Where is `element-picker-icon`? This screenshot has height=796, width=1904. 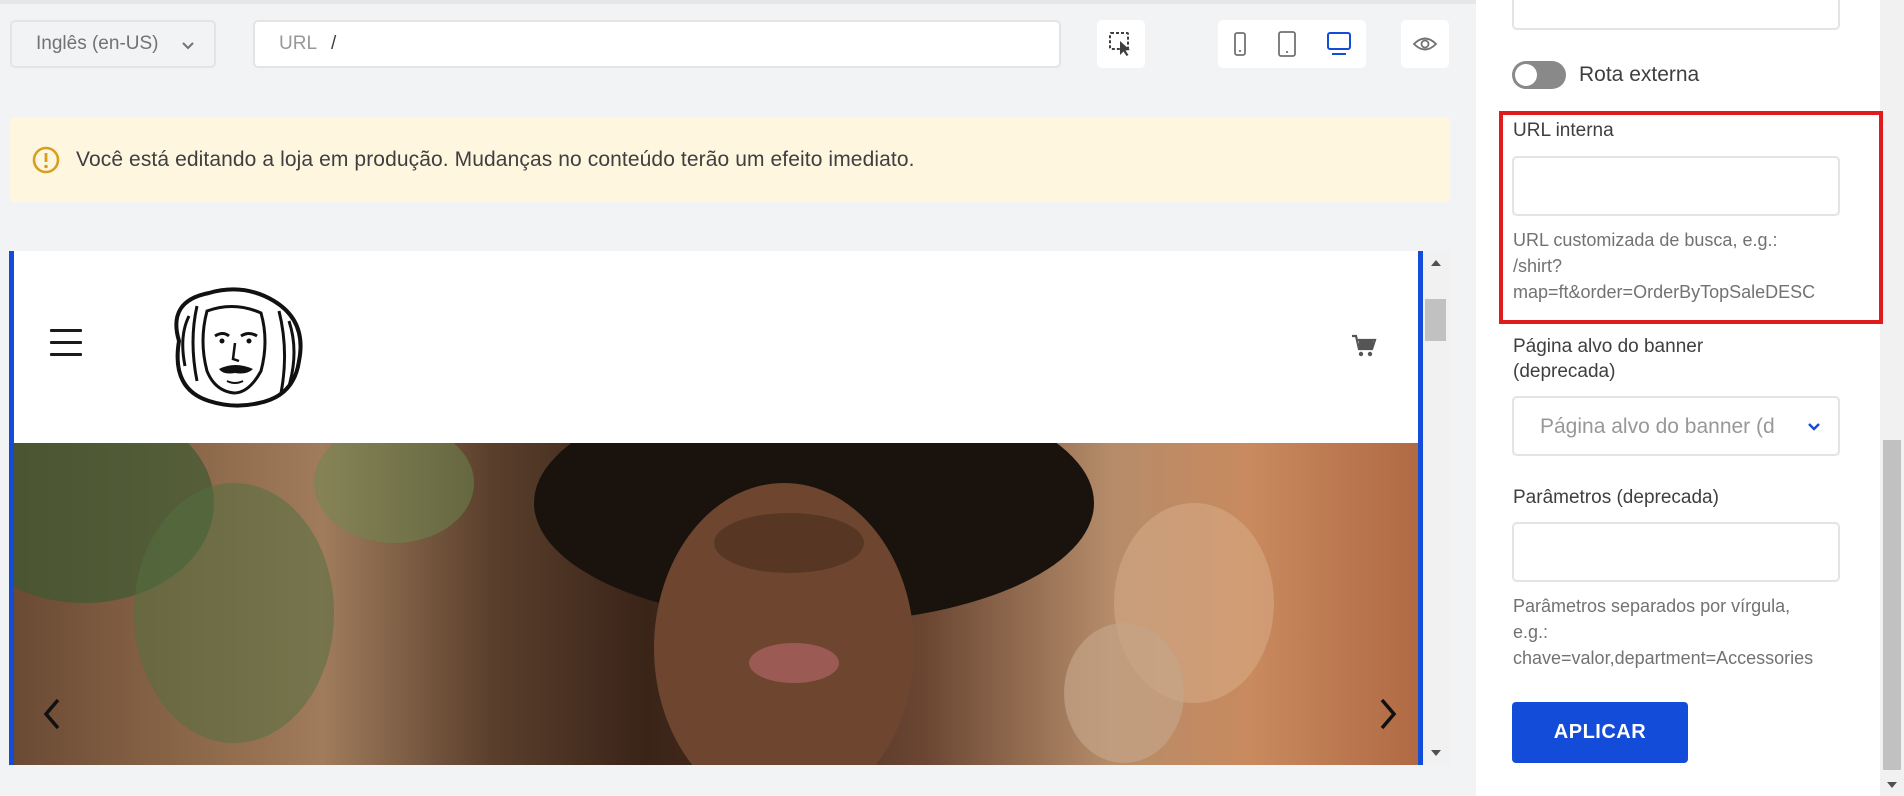 element-picker-icon is located at coordinates (1119, 44).